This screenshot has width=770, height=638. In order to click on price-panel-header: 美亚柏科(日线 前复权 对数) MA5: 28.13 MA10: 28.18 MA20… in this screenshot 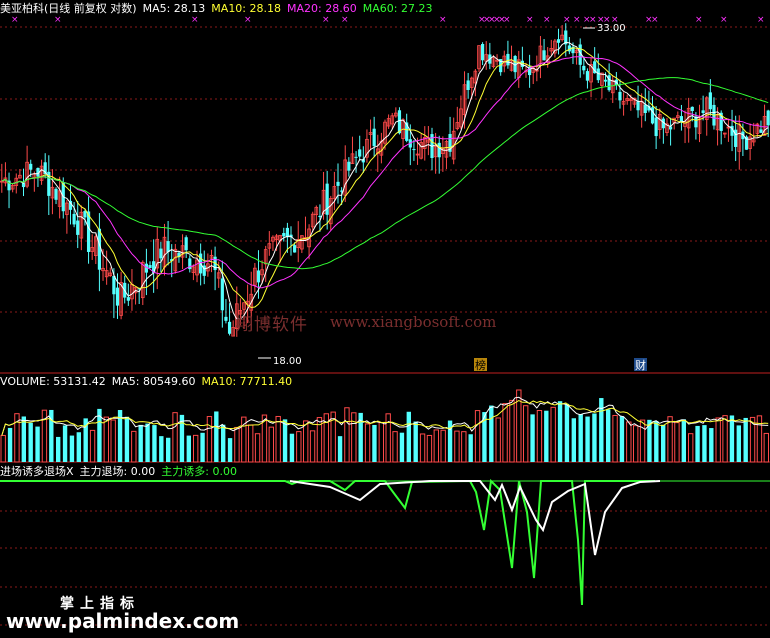, I will do `click(219, 8)`.